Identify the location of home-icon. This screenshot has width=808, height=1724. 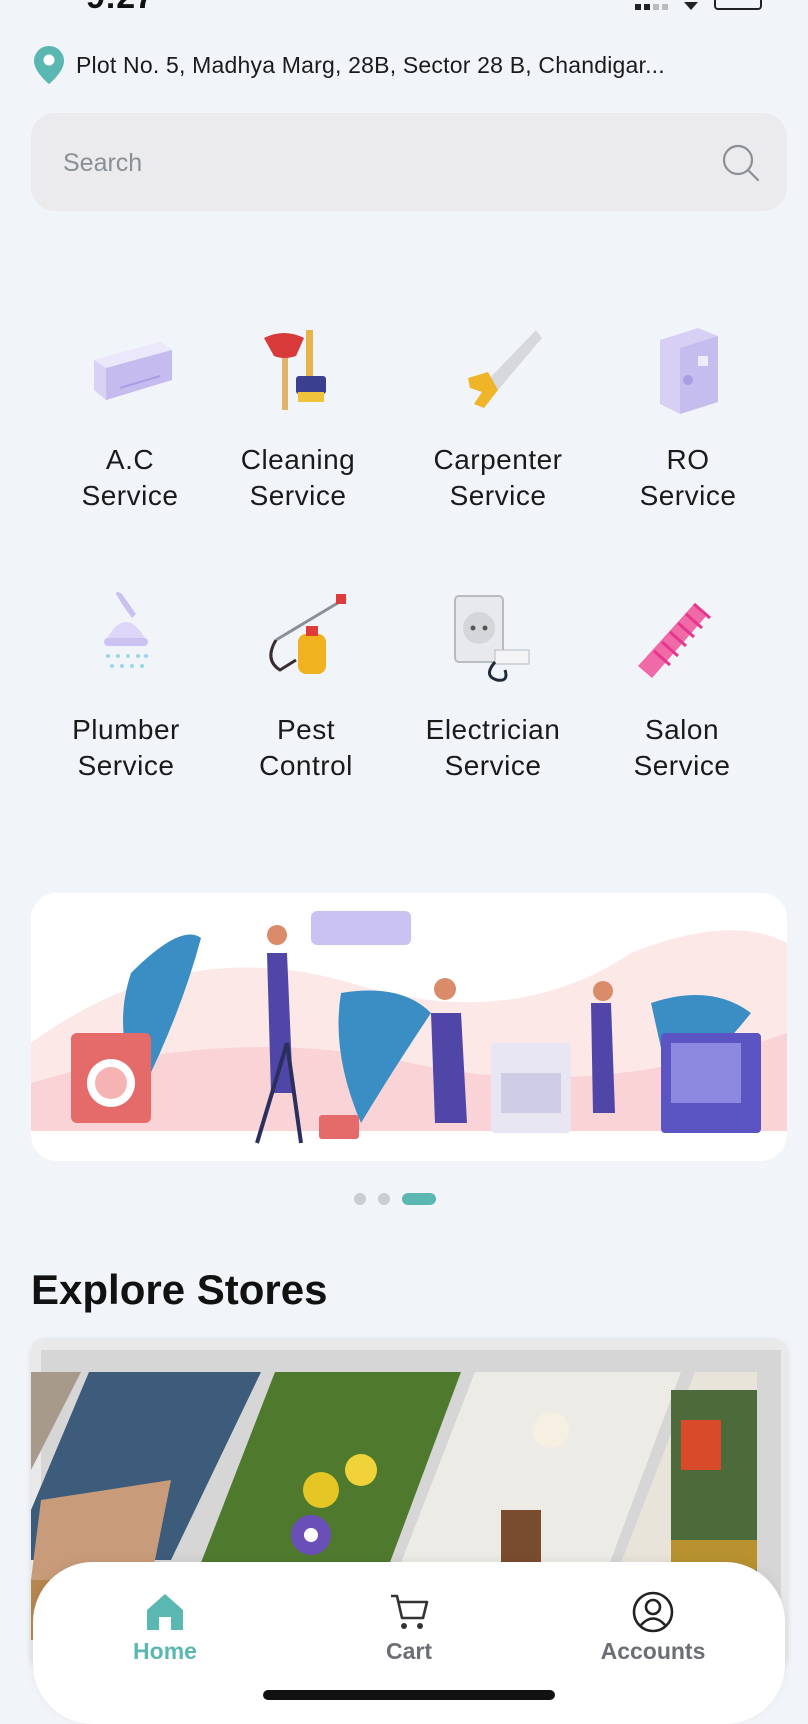
(165, 1612).